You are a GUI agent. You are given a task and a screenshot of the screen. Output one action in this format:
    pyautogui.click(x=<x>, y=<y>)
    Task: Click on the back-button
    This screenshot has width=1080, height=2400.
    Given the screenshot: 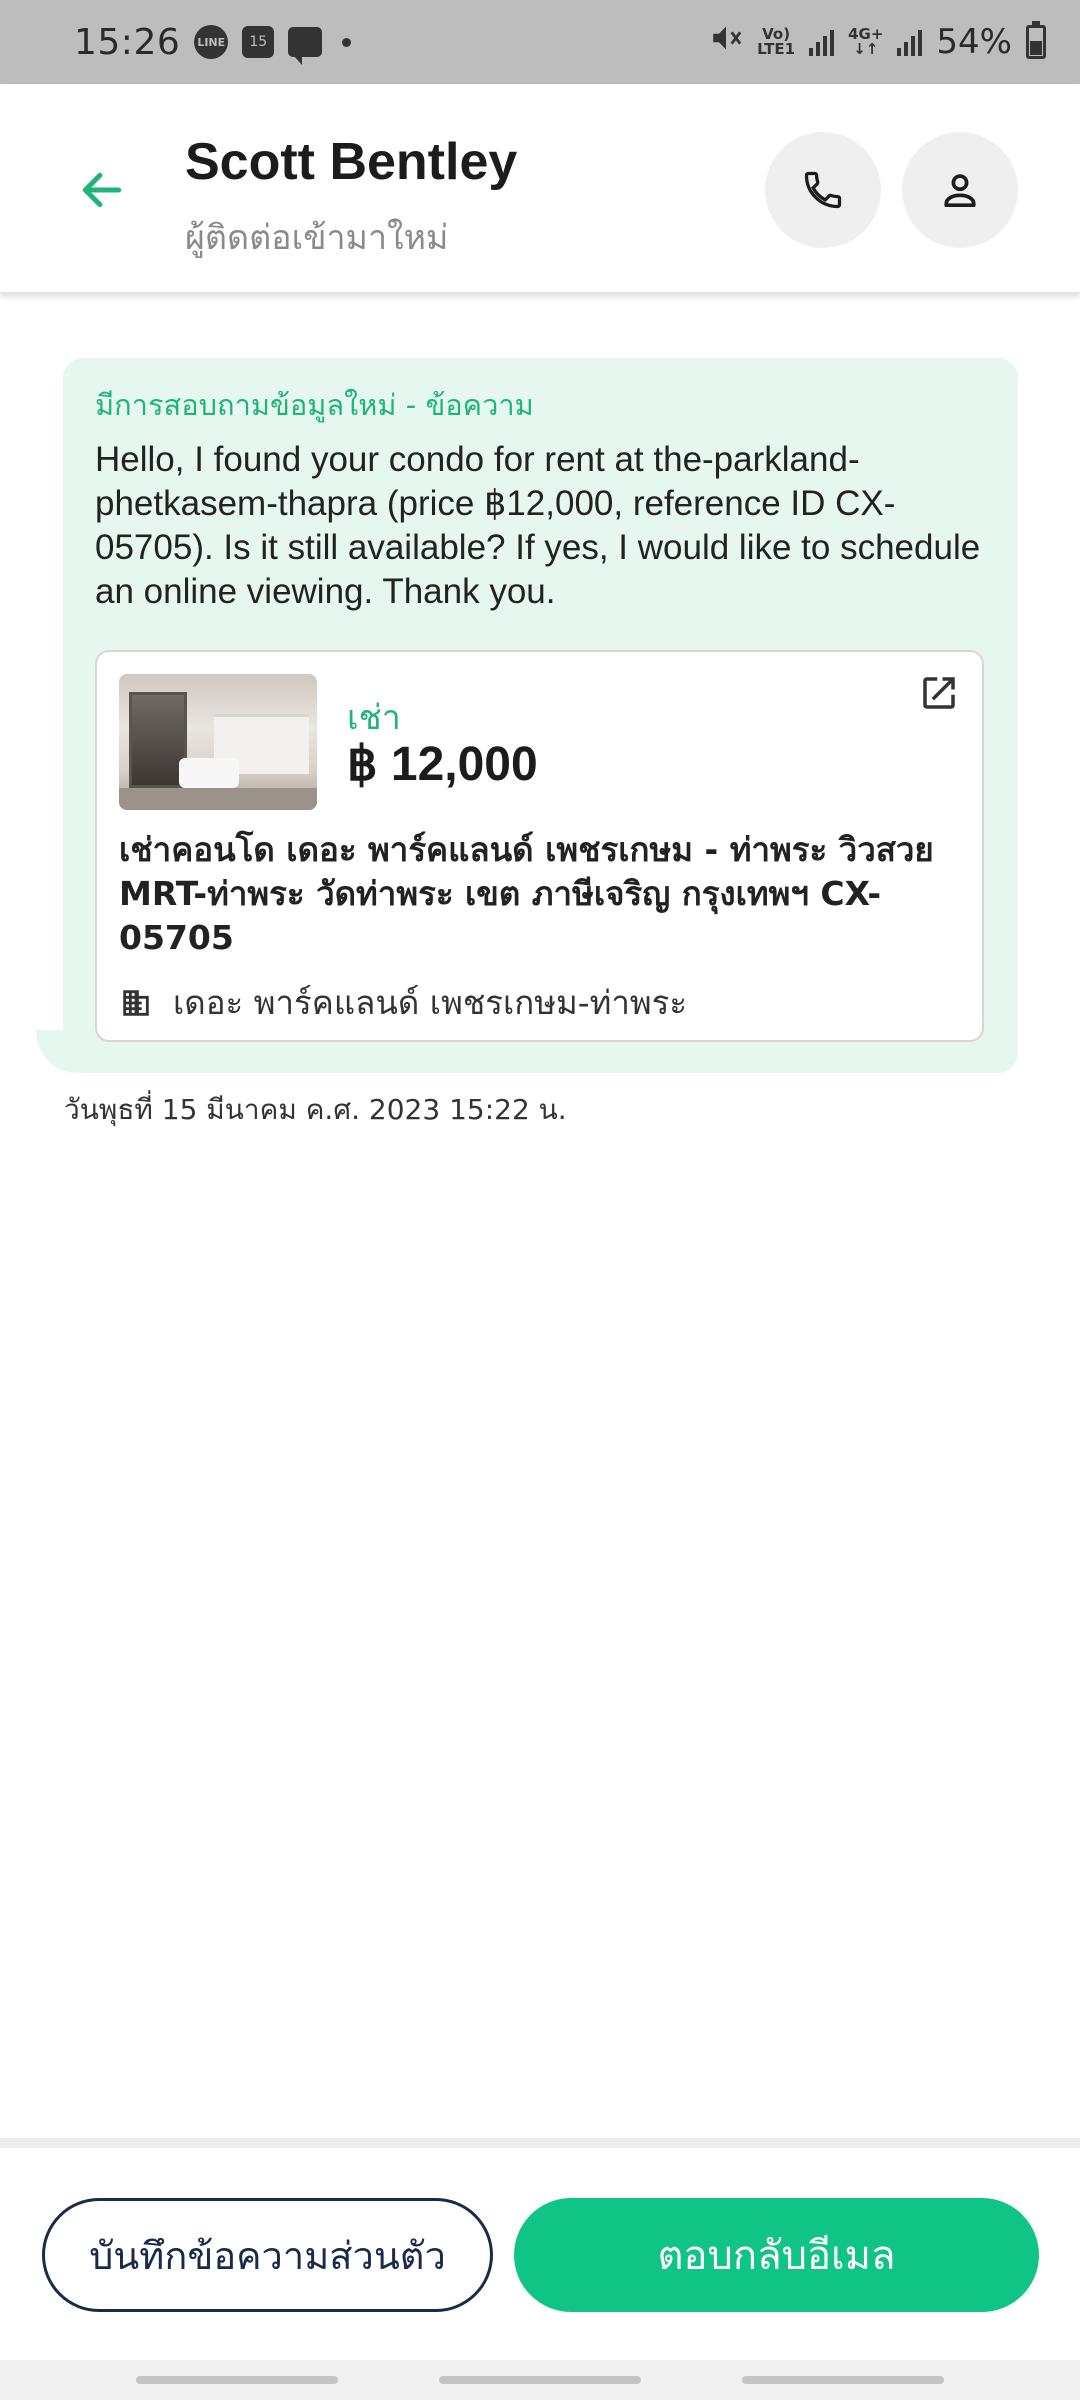 What is the action you would take?
    pyautogui.click(x=102, y=190)
    